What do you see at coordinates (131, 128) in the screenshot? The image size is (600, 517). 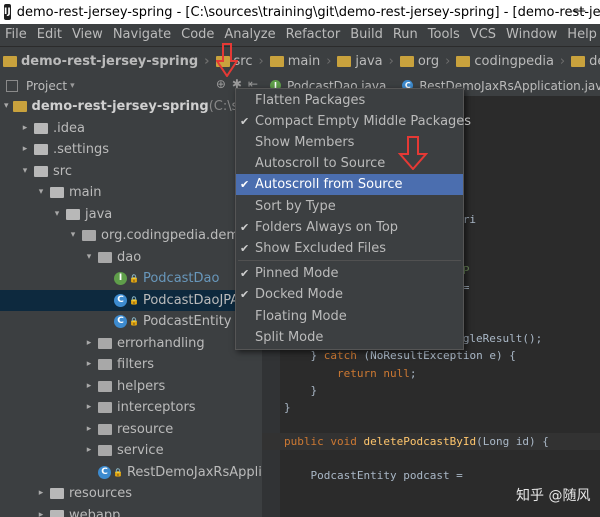 I see `tree-row: ▸ .idea` at bounding box center [131, 128].